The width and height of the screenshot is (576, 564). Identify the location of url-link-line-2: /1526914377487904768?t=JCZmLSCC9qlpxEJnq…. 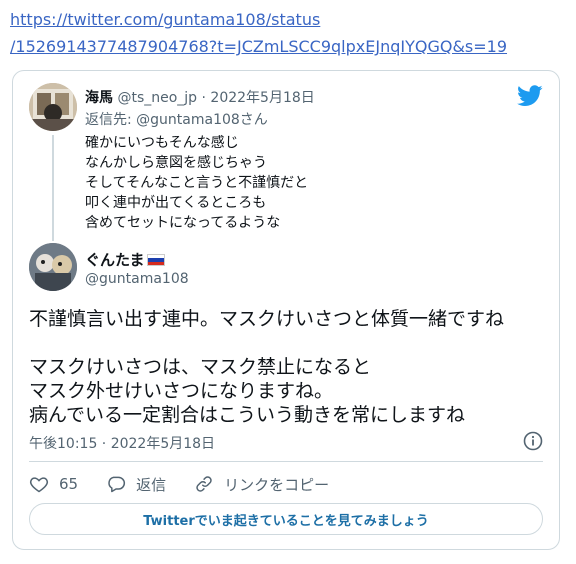
(258, 46).